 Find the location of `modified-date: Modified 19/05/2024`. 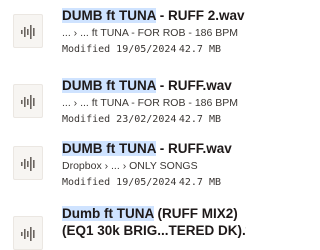

modified-date: Modified 19/05/2024 is located at coordinates (119, 49).